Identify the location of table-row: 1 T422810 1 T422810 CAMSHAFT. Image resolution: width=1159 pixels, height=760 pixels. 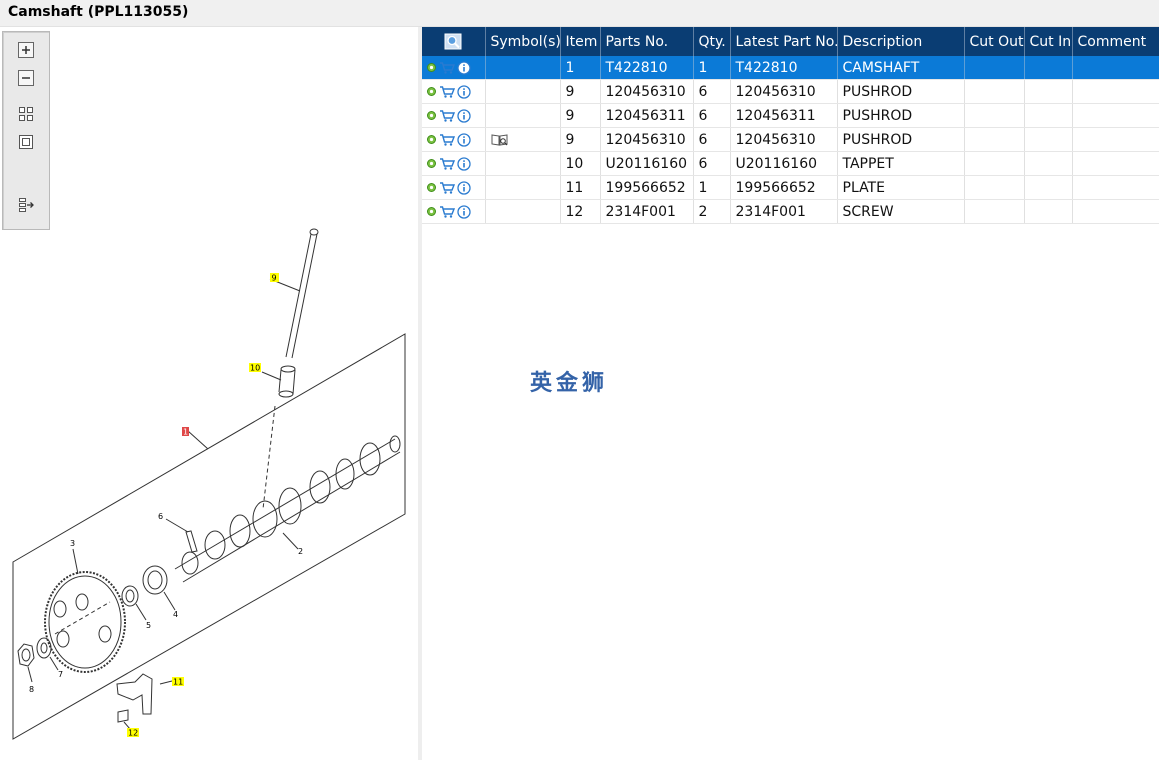
(790, 68).